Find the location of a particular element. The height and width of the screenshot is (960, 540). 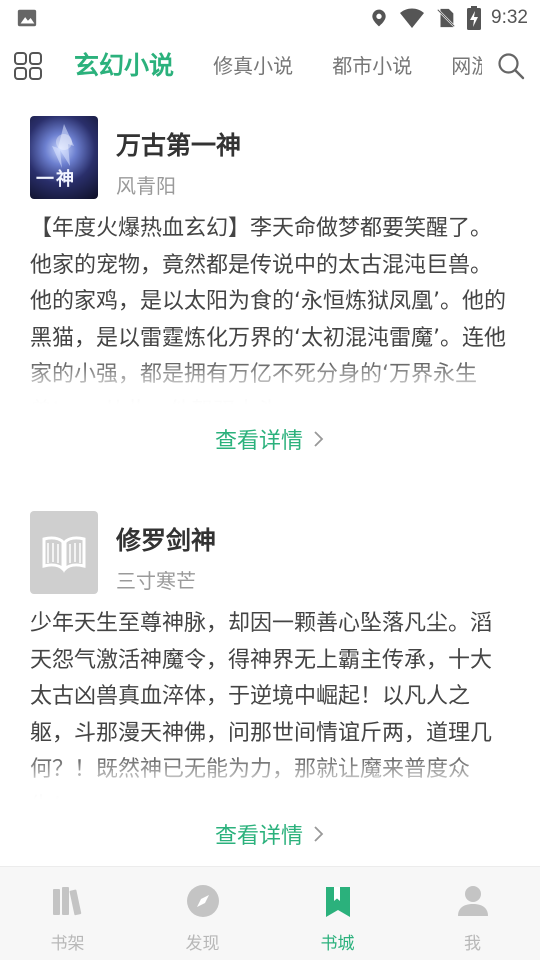

status-bar: 9:32 is located at coordinates (270, 18).